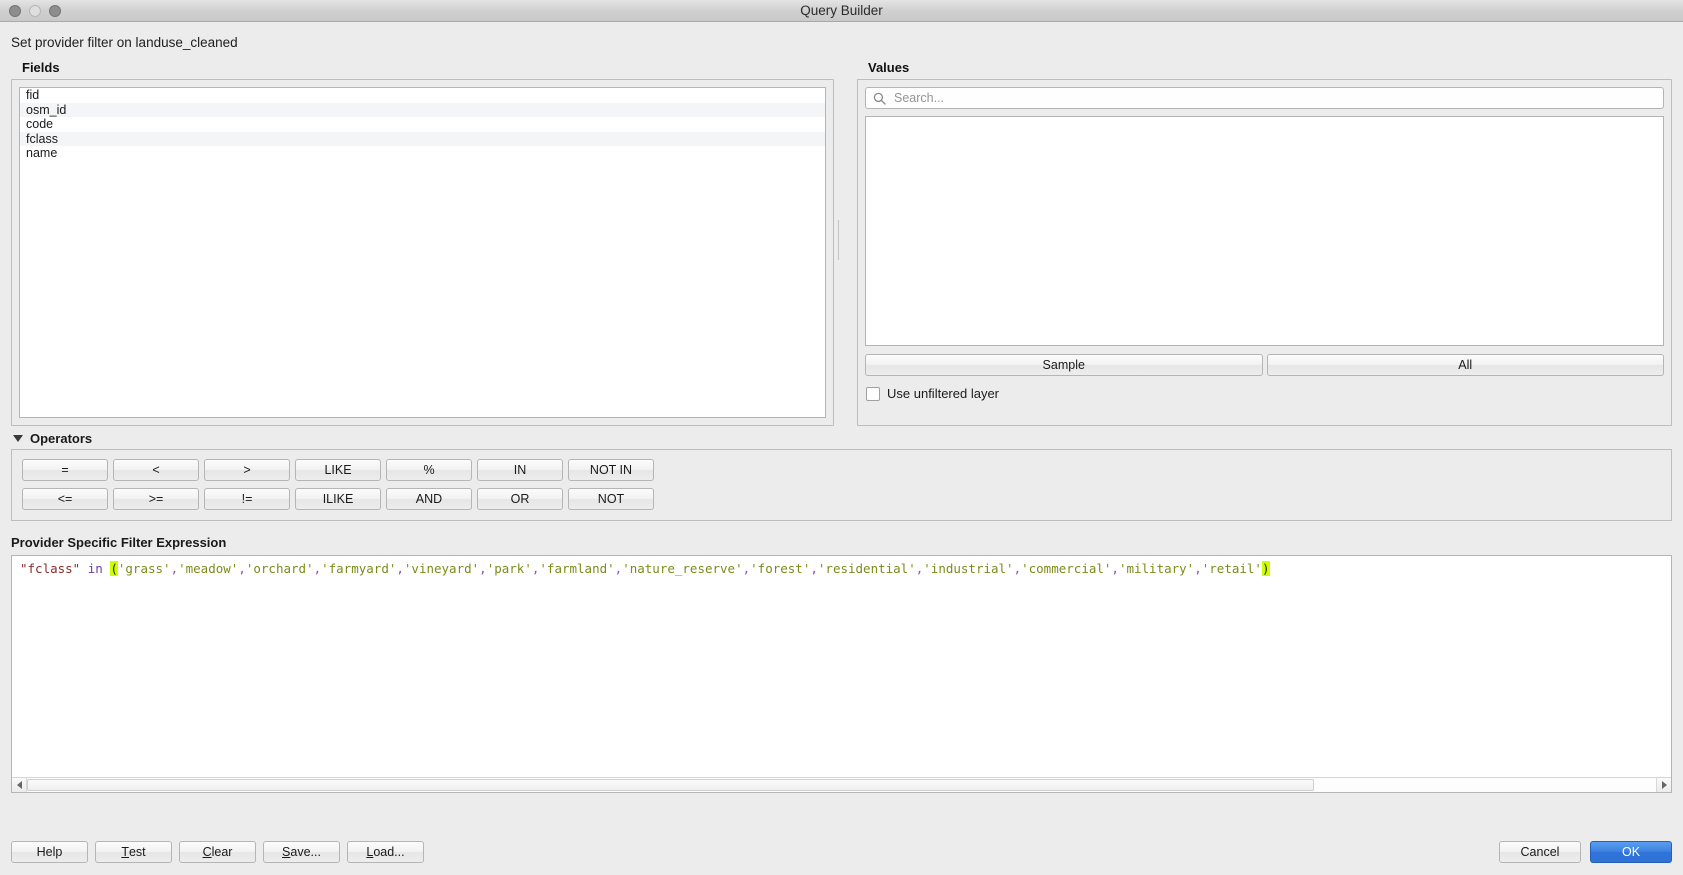  I want to click on expression-token-str: 'vineyard', so click(441, 568).